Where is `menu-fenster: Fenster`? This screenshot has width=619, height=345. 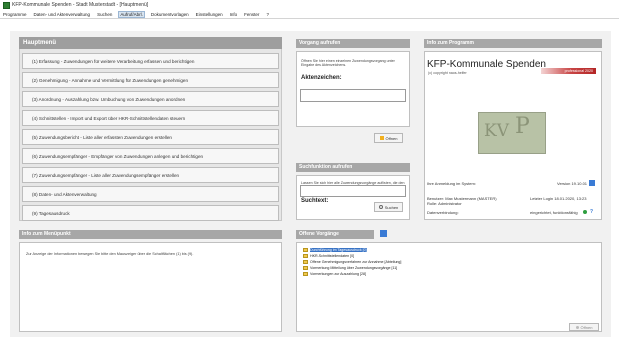
menu-fenster: Fenster is located at coordinates (251, 14).